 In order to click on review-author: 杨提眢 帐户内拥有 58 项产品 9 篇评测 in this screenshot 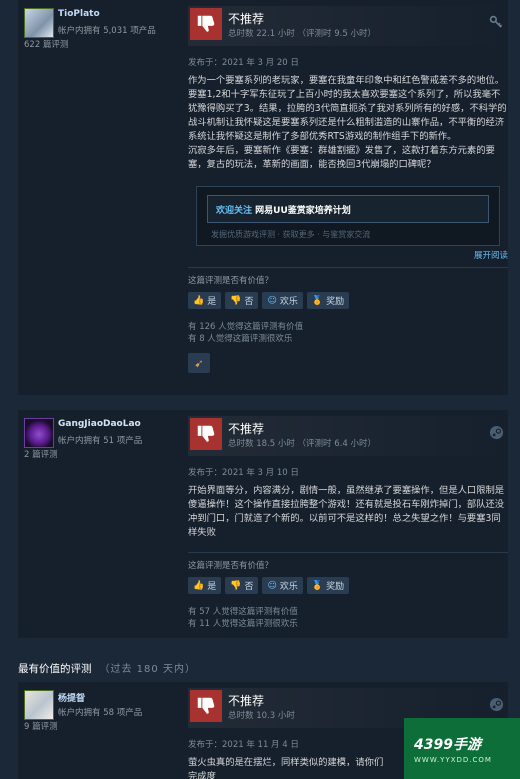, I will do `click(103, 707)`.